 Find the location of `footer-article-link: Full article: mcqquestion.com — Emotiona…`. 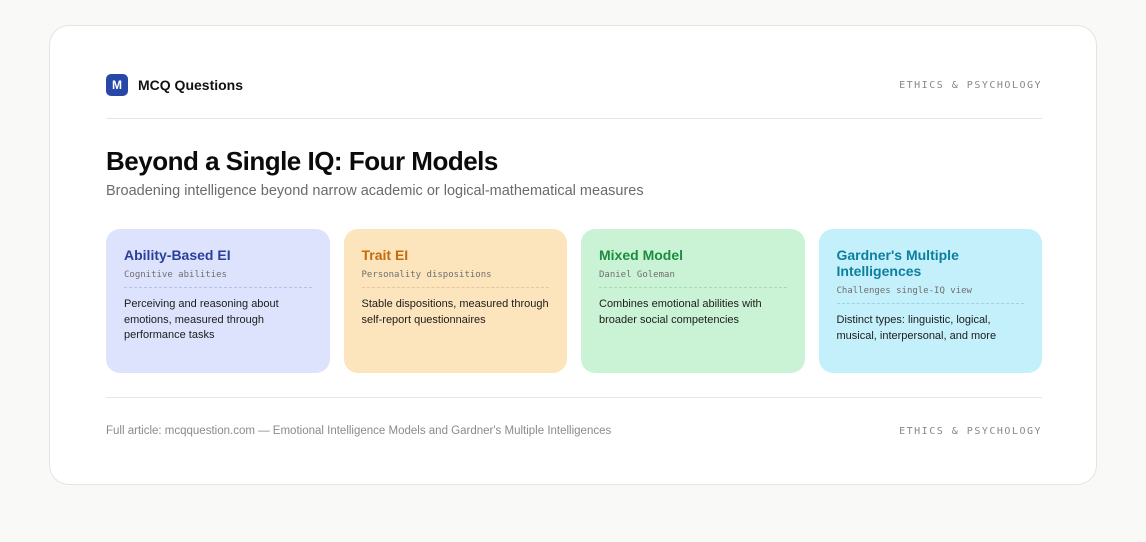

footer-article-link: Full article: mcqquestion.com — Emotiona… is located at coordinates (358, 431).